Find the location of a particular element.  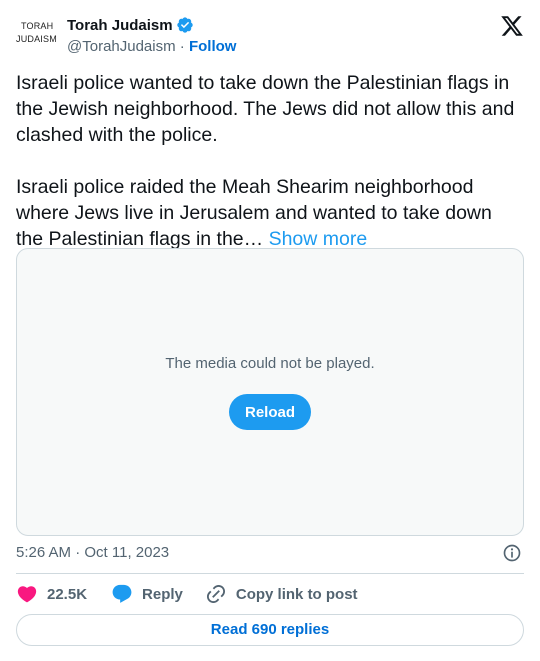

like-button: 22.5K is located at coordinates (51, 594).